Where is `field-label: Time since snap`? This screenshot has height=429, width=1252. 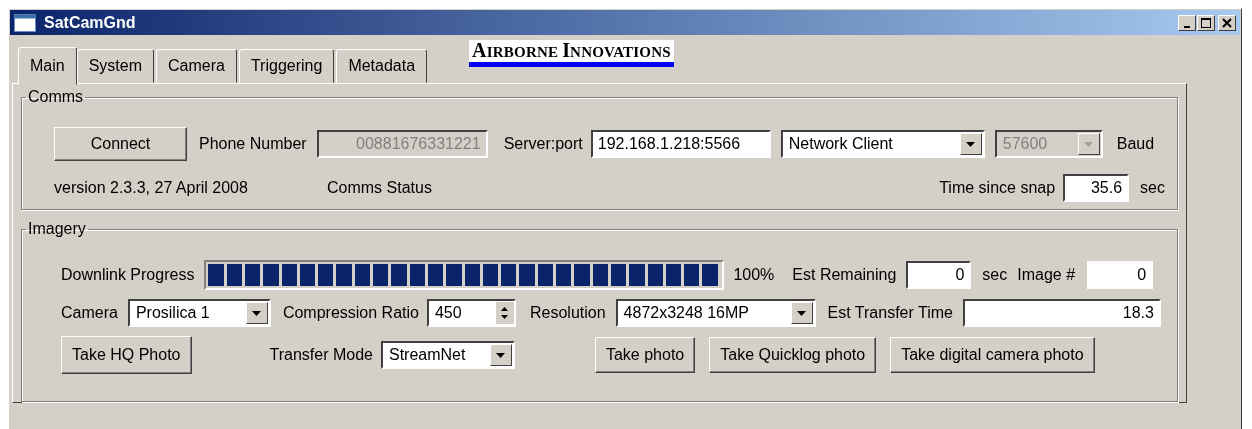
field-label: Time since snap is located at coordinates (997, 188).